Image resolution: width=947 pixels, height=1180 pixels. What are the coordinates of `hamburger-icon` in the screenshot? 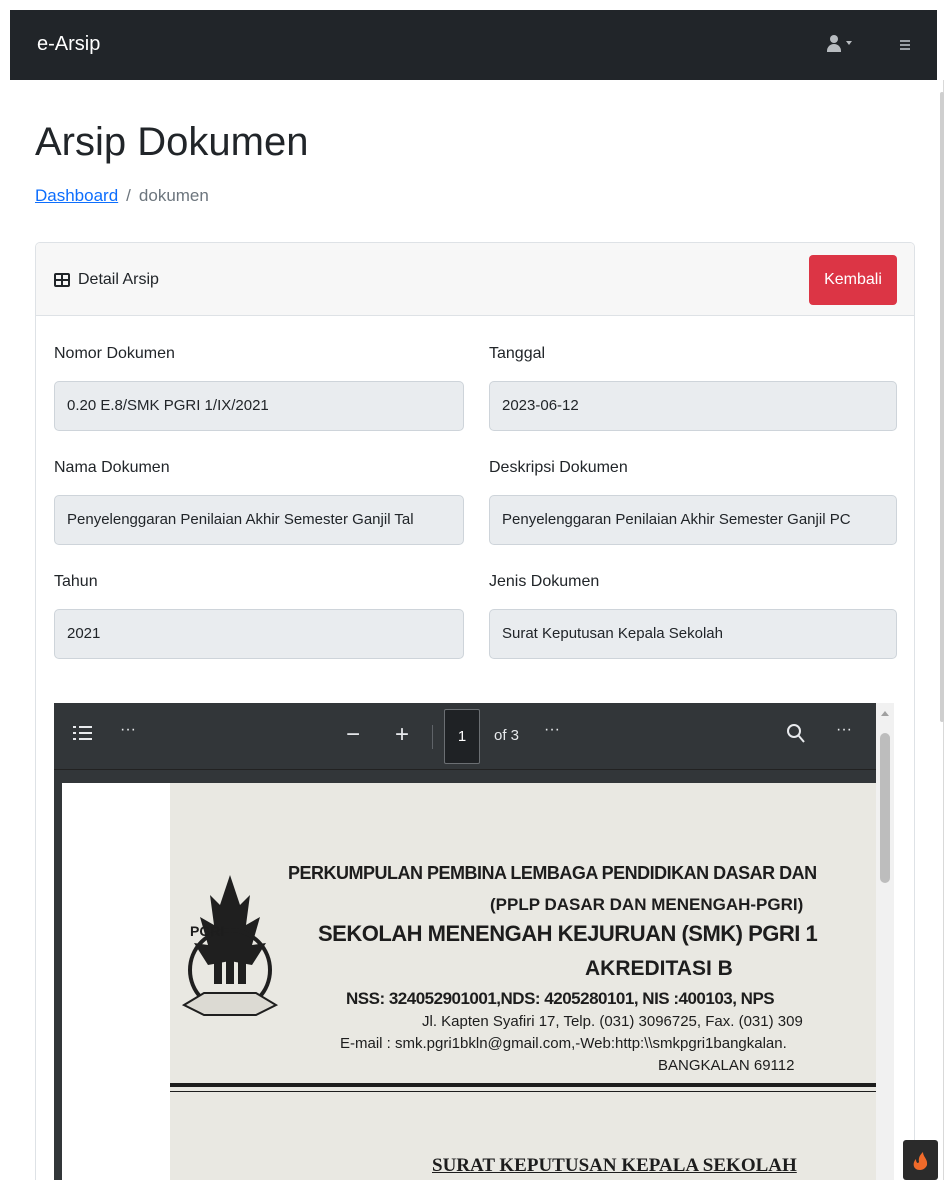 It's located at (905, 45).